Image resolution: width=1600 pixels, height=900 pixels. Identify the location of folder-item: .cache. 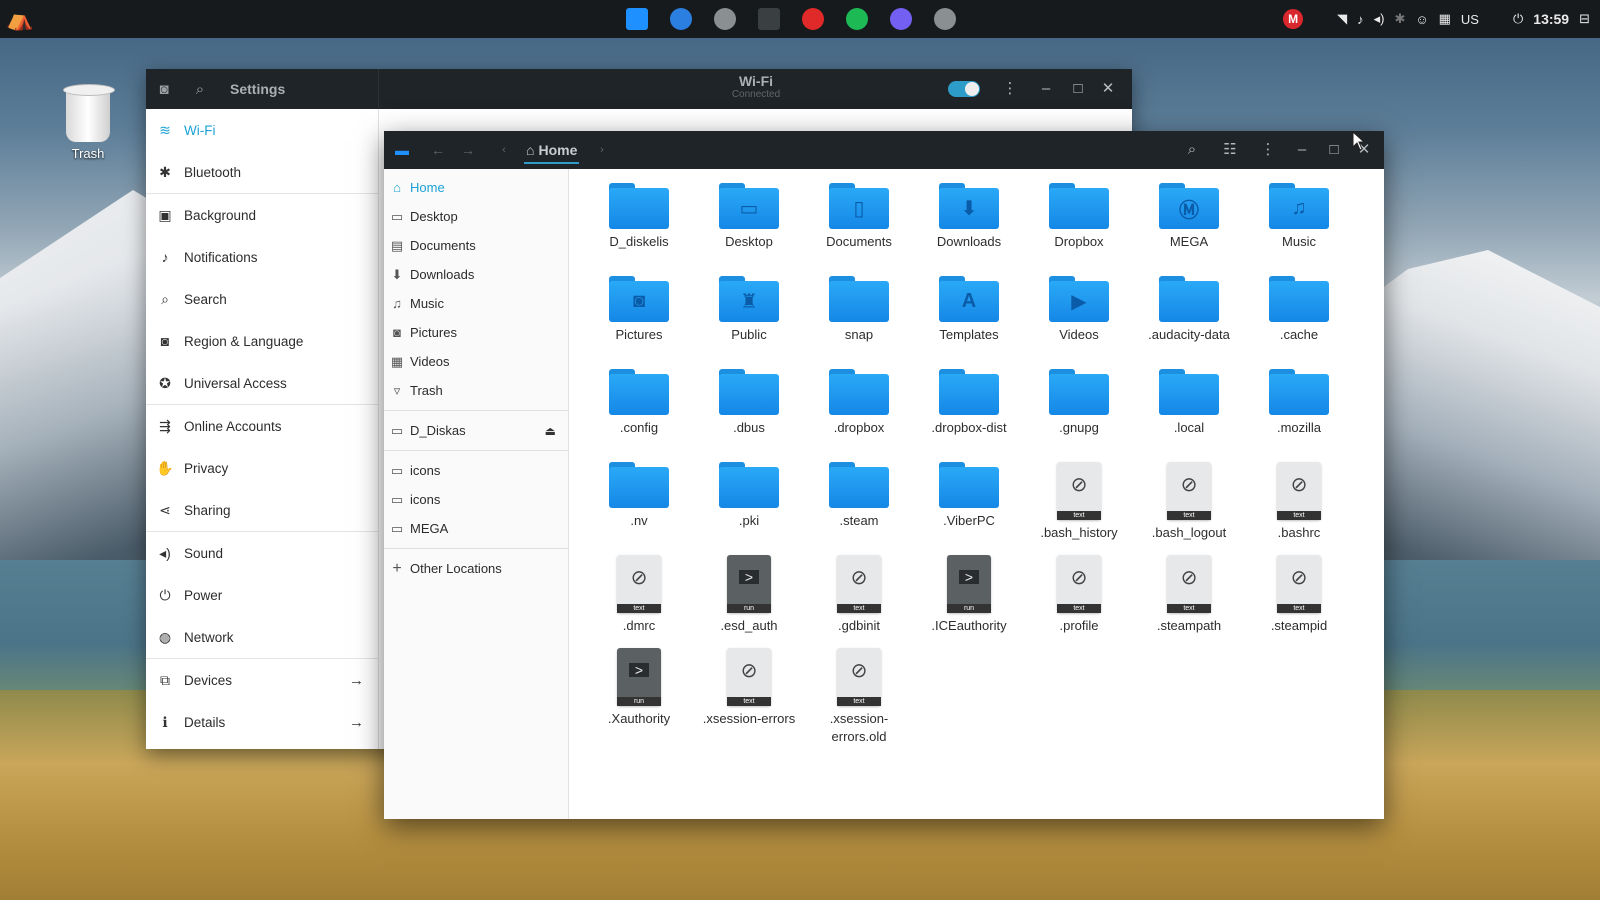
(1299, 322).